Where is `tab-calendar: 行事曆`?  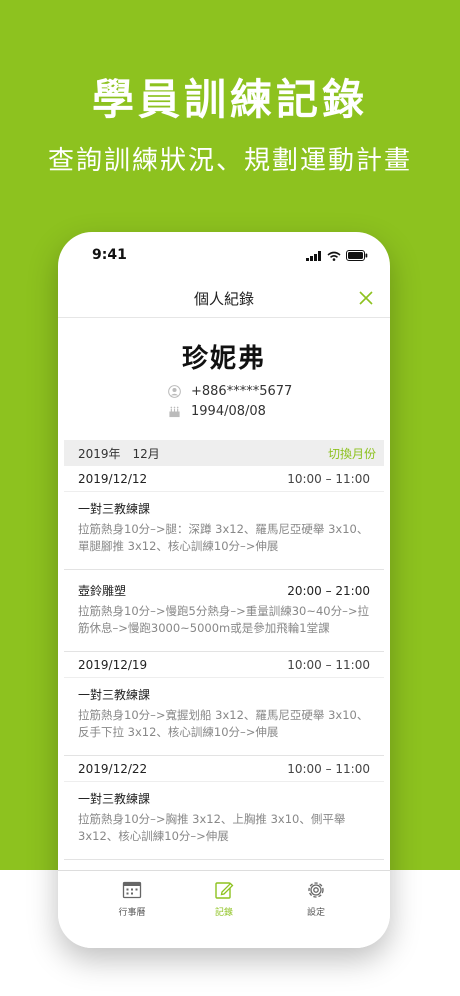
tab-calendar: 行事曆 is located at coordinates (132, 913).